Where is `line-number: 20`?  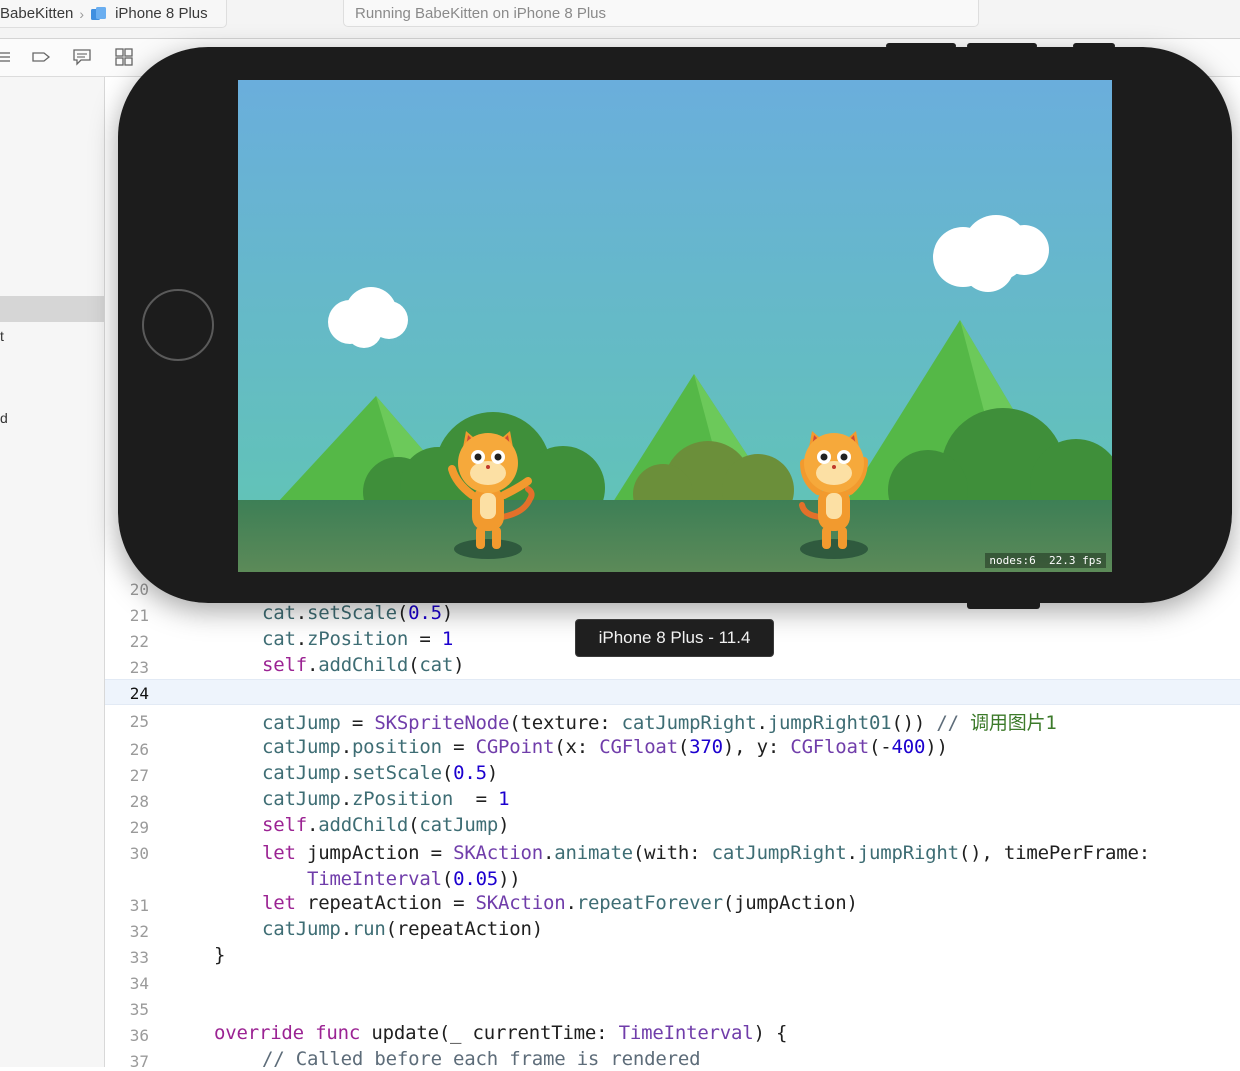 line-number: 20 is located at coordinates (139, 589).